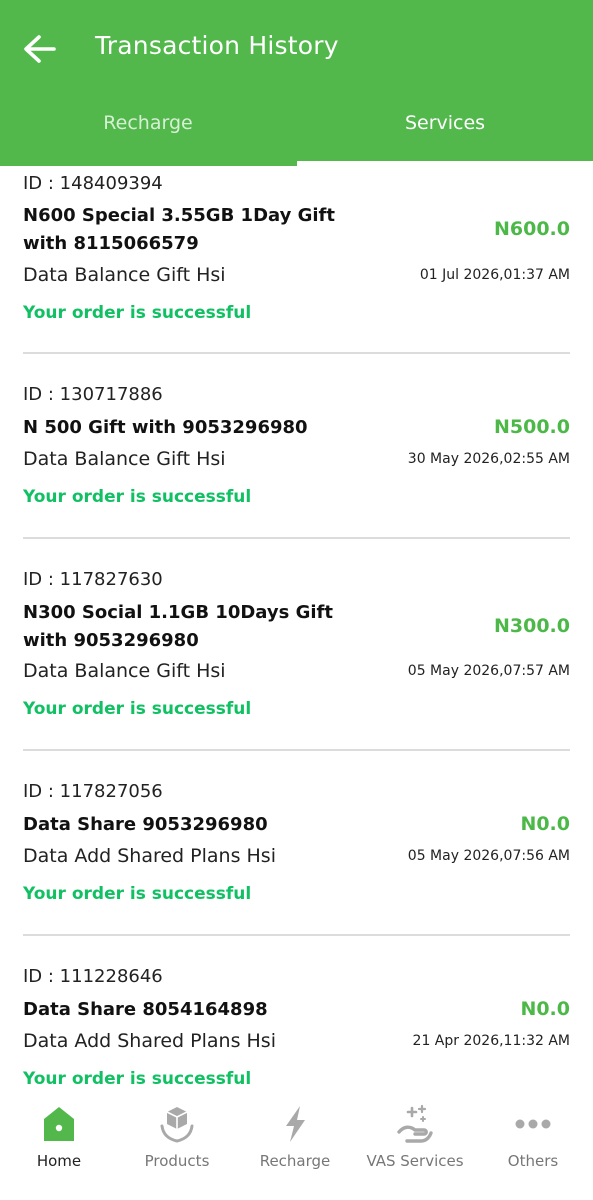 This screenshot has width=593, height=1200. I want to click on nav-home: Home, so click(59, 1149).